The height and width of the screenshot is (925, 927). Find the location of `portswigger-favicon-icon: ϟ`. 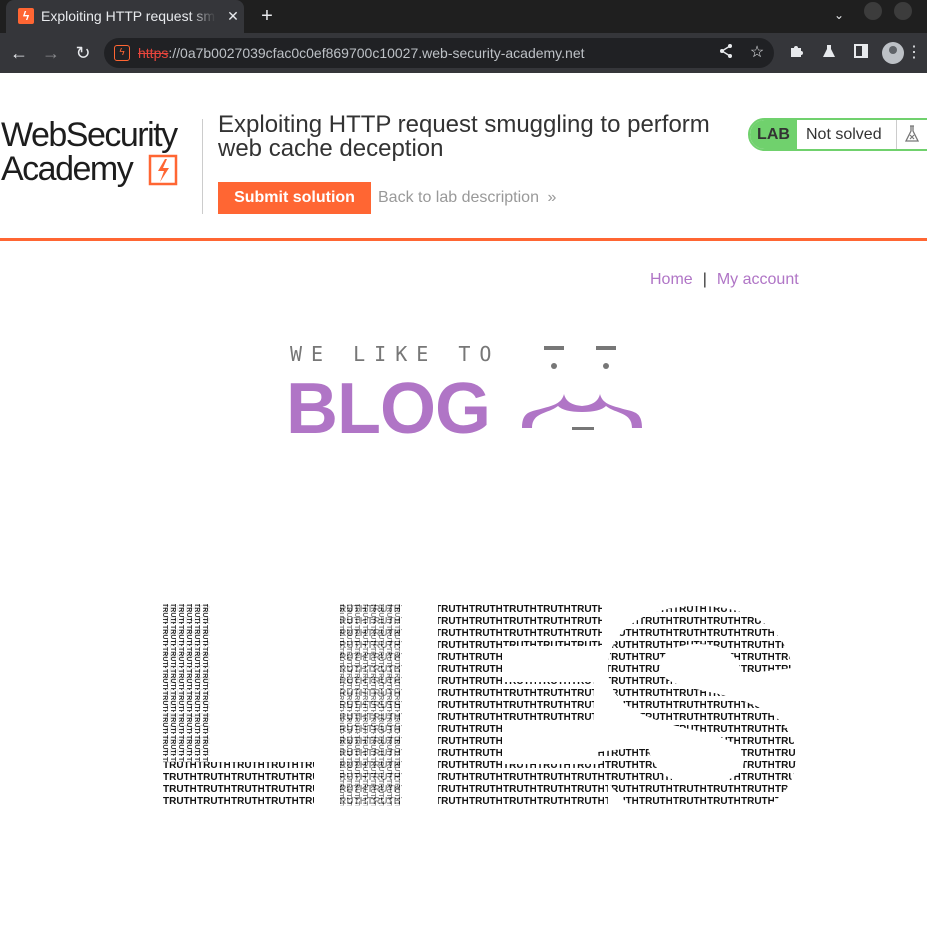

portswigger-favicon-icon: ϟ is located at coordinates (26, 16).